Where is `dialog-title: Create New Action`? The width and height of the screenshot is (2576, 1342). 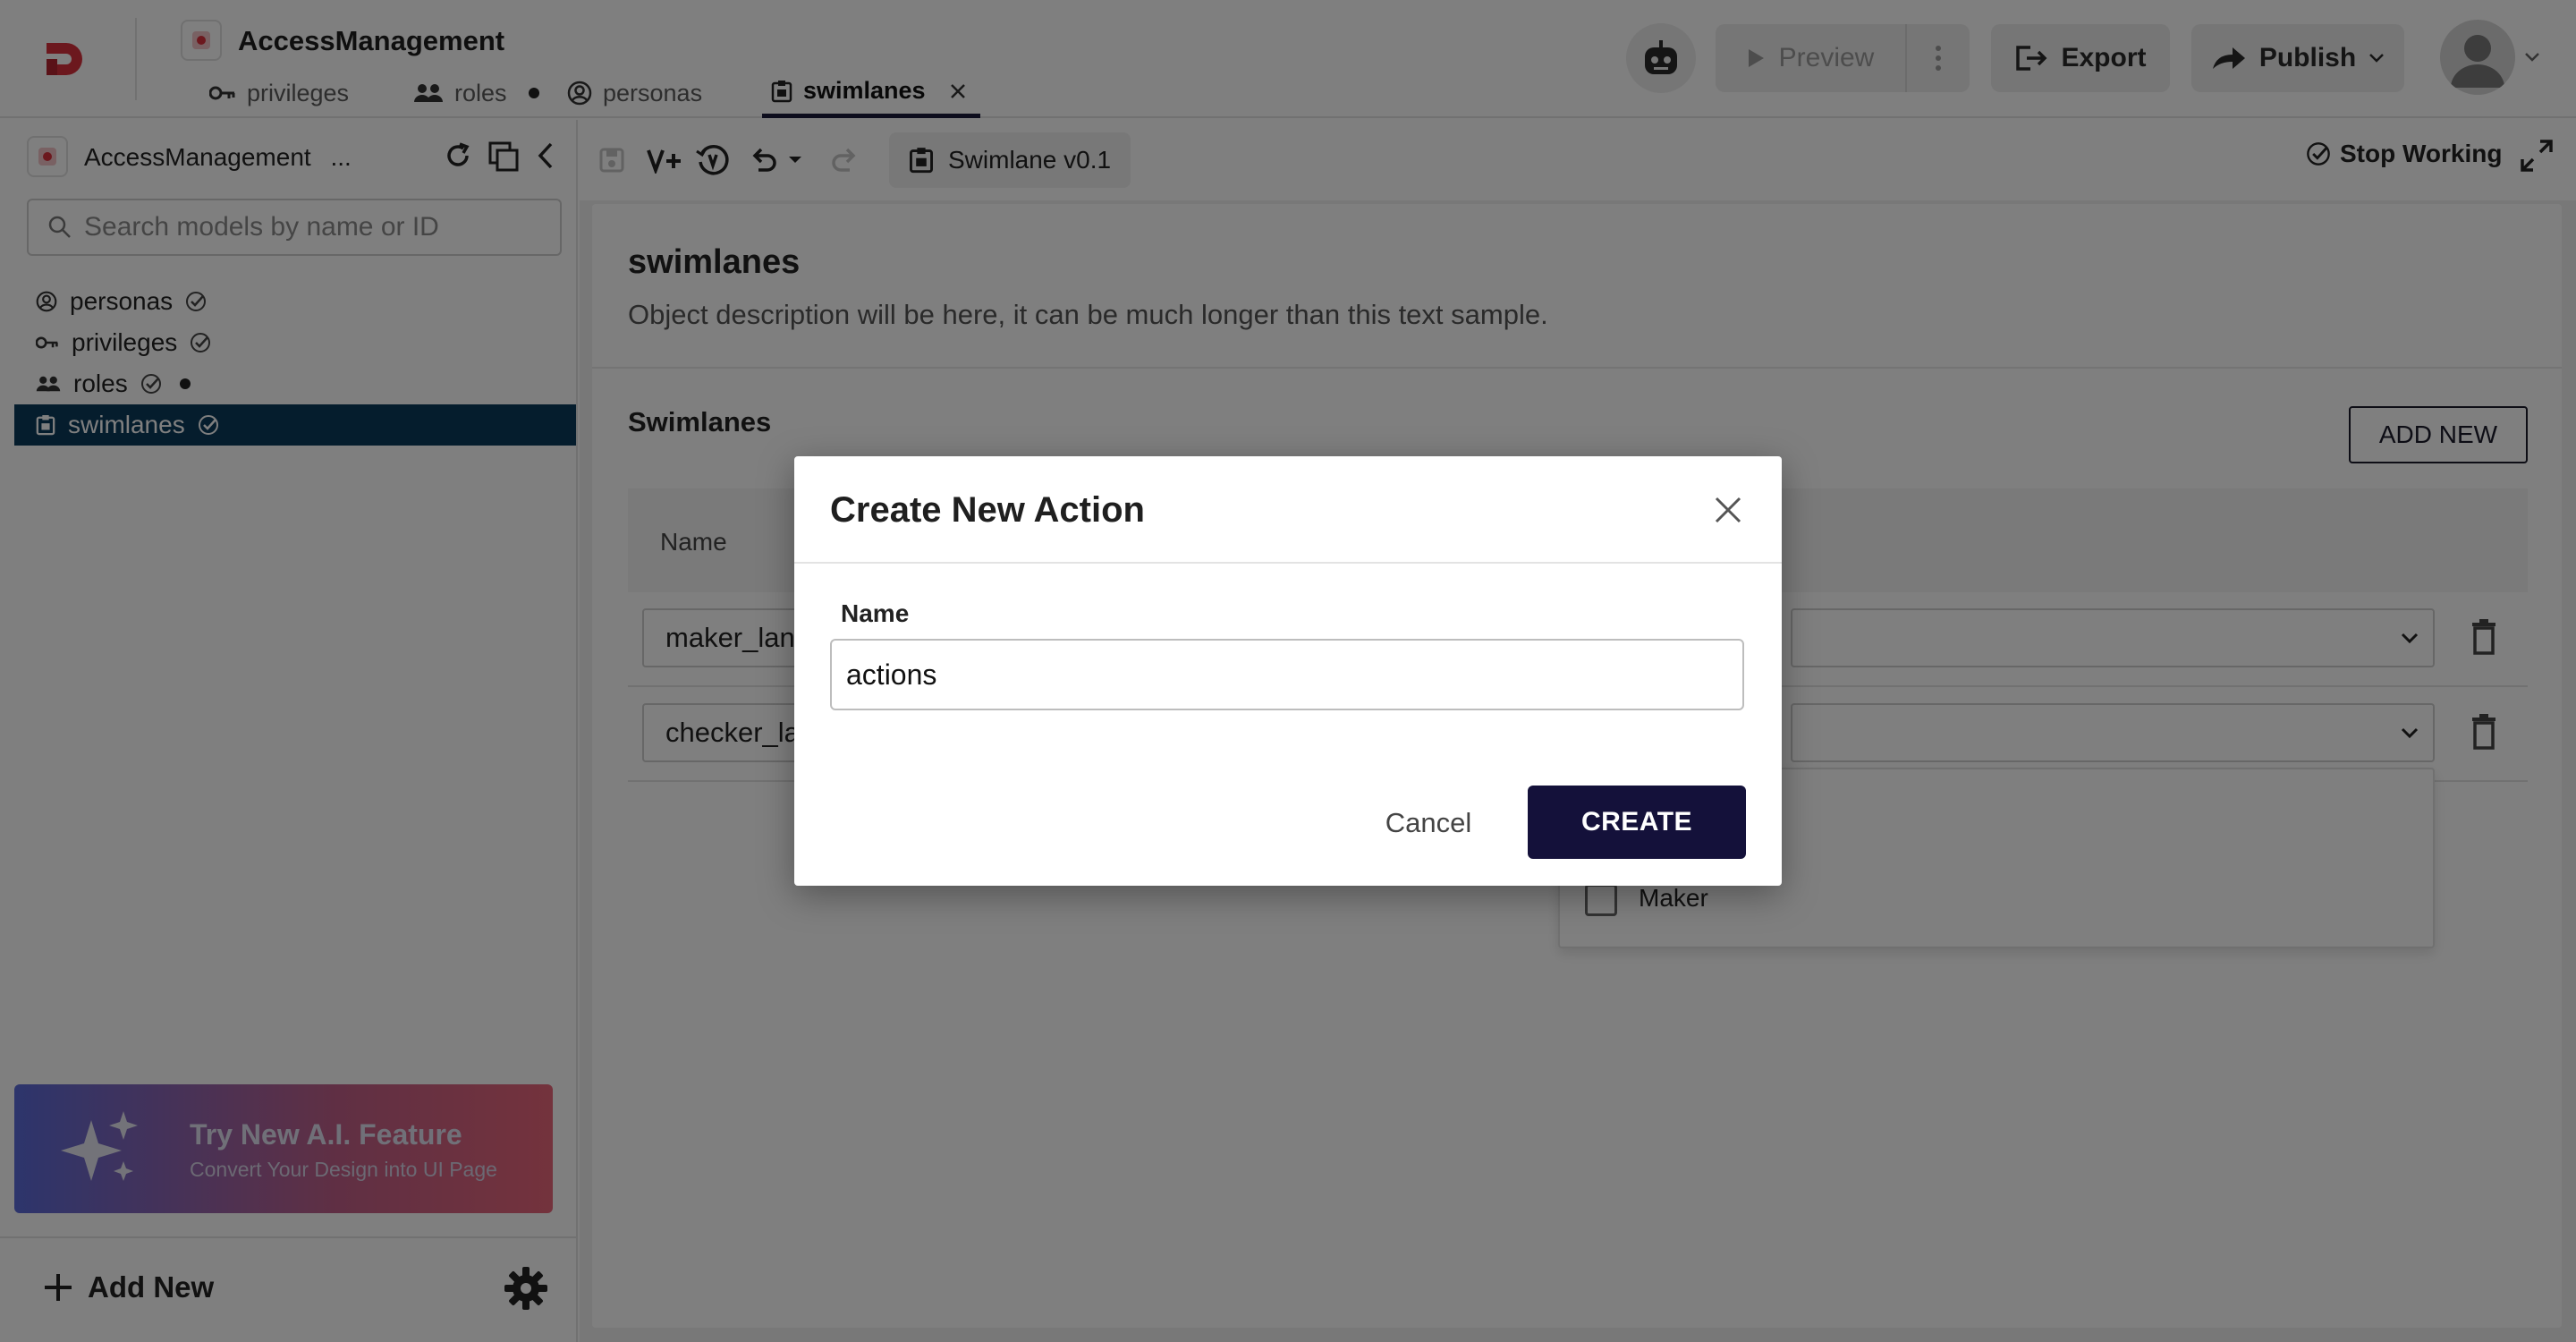 dialog-title: Create New Action is located at coordinates (987, 510).